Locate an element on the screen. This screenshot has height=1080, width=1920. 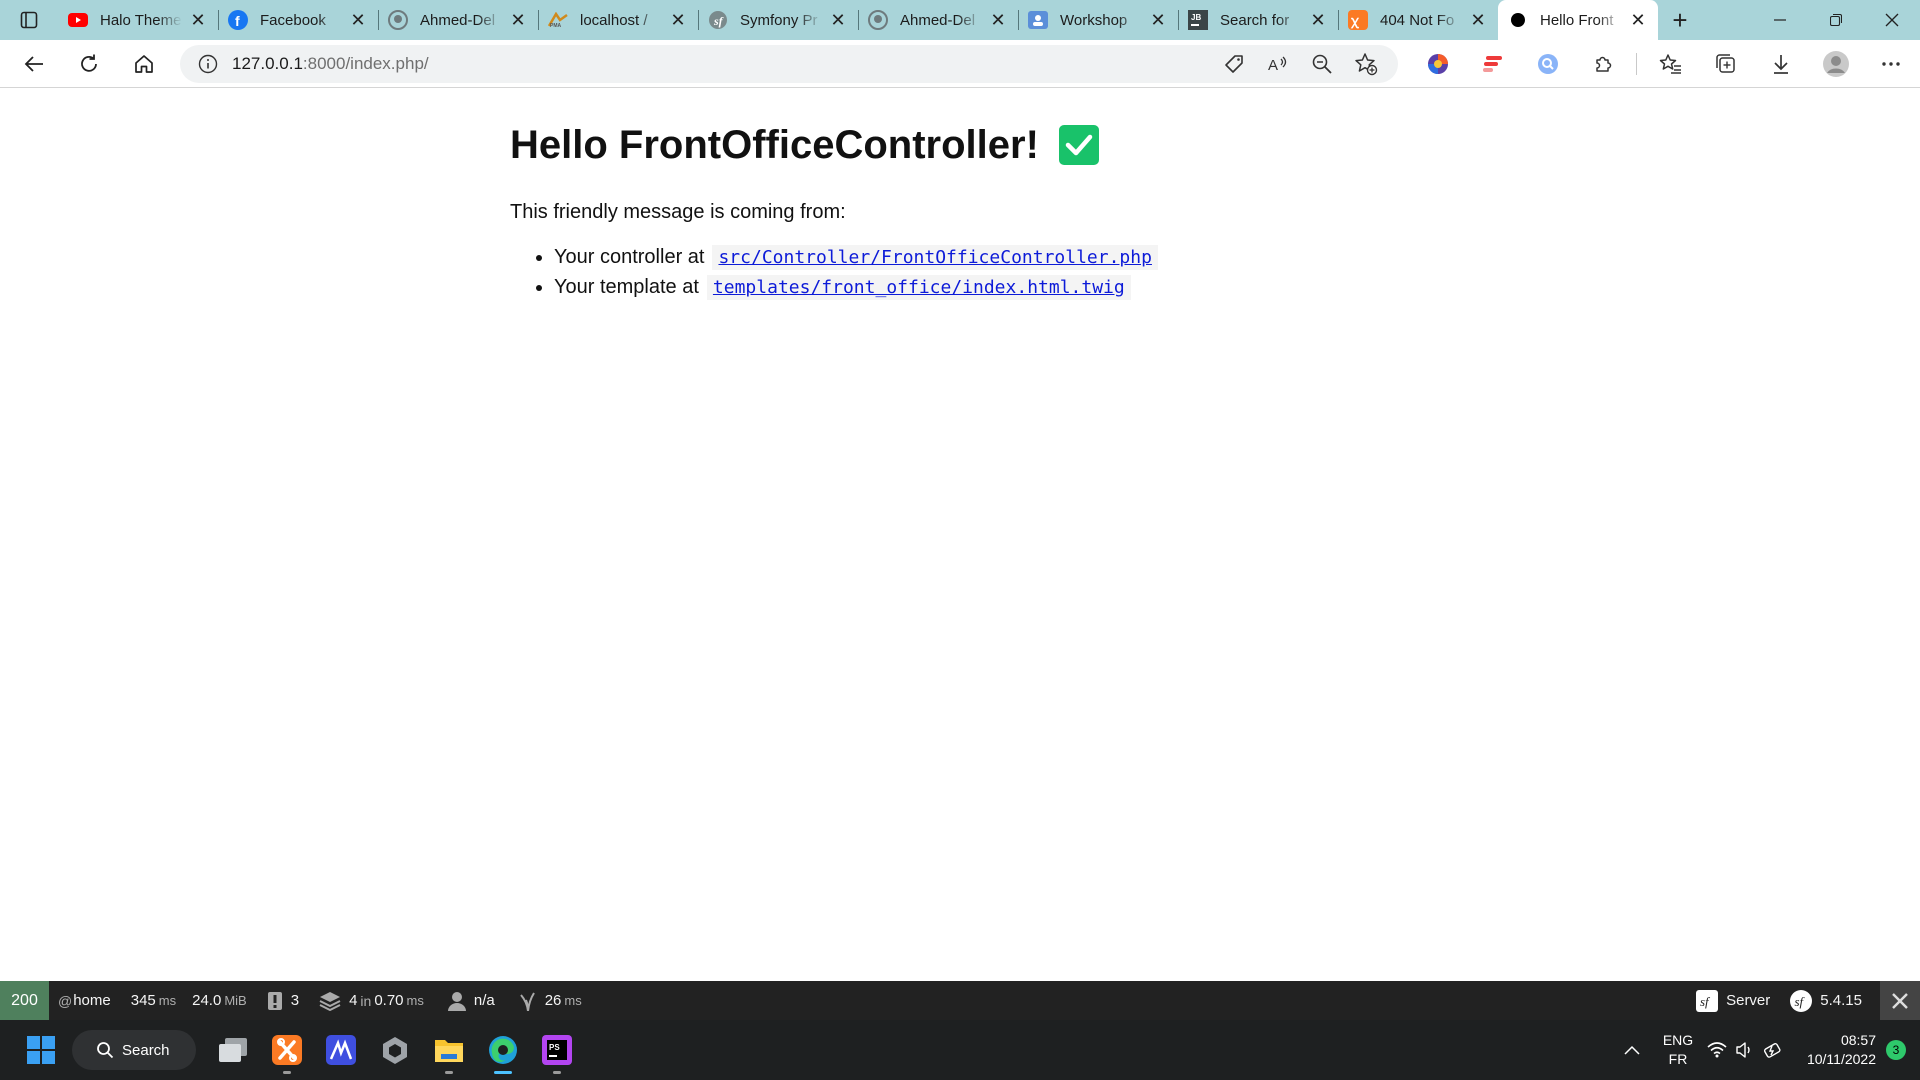
browser-tab-active: Hello Front ✕ is located at coordinates (1578, 20).